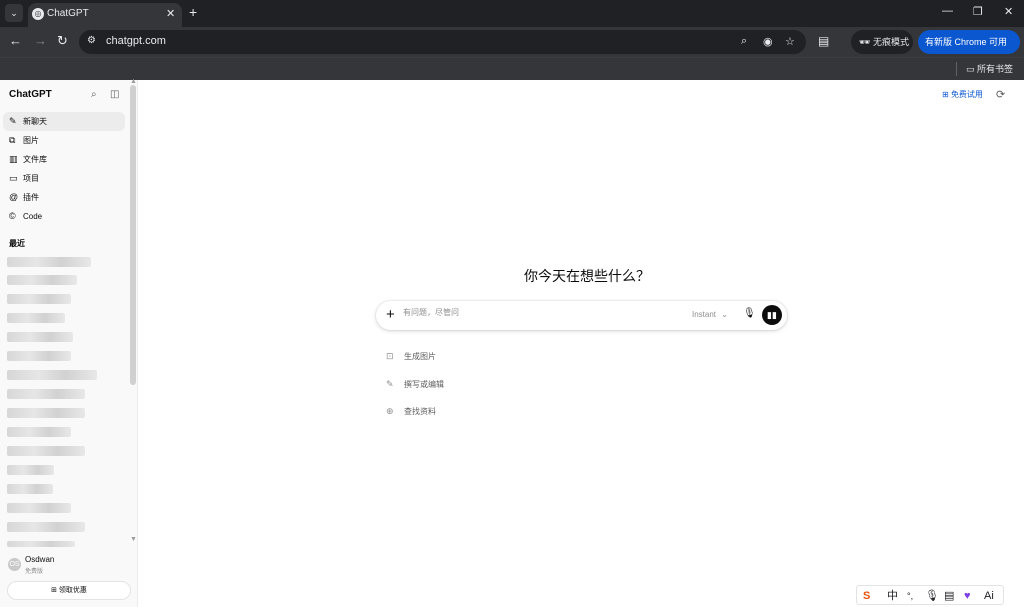  What do you see at coordinates (947, 11) in the screenshot?
I see `minimize-icon: —` at bounding box center [947, 11].